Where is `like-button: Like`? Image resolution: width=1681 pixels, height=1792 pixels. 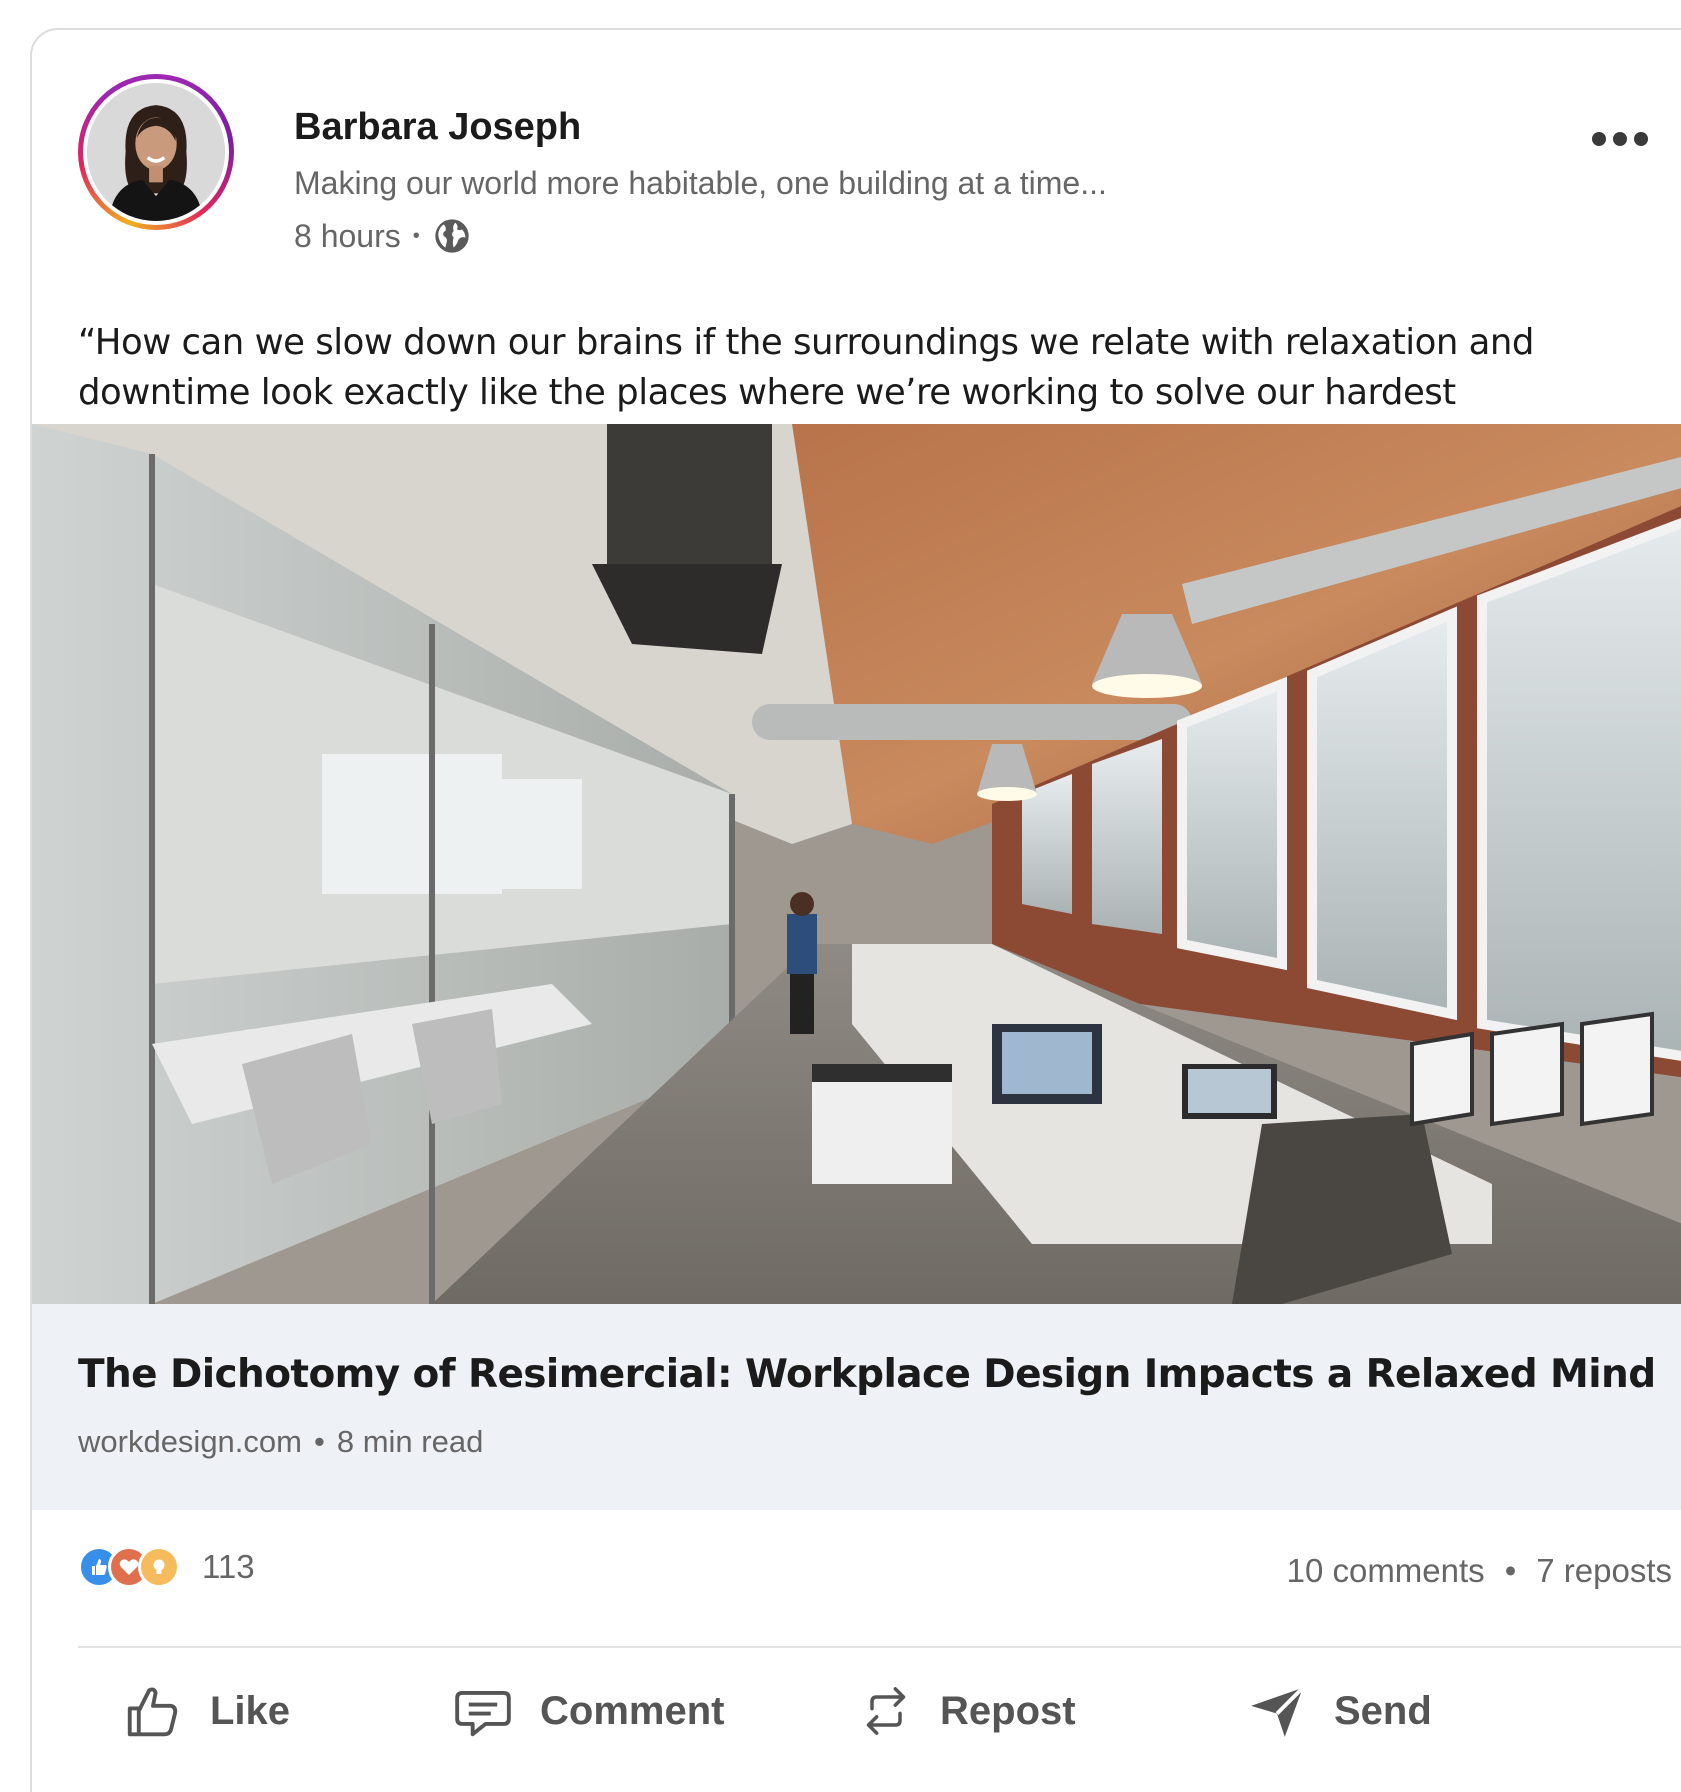 like-button: Like is located at coordinates (206, 1711).